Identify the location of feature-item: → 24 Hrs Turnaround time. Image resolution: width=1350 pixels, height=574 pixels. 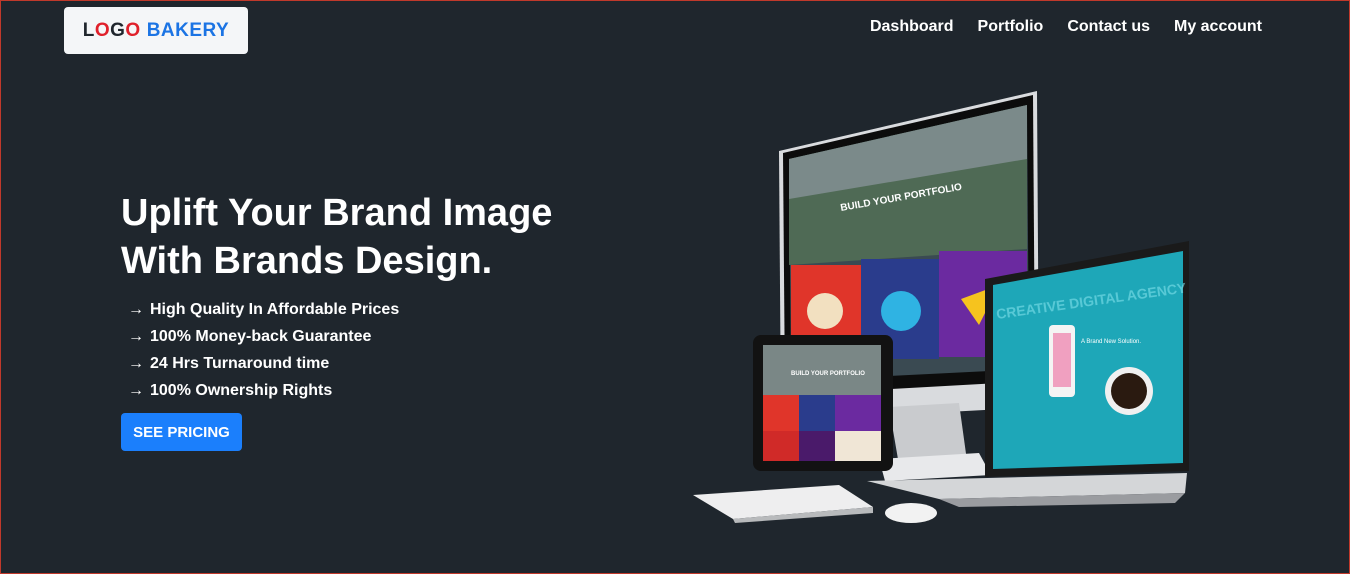
(263, 363).